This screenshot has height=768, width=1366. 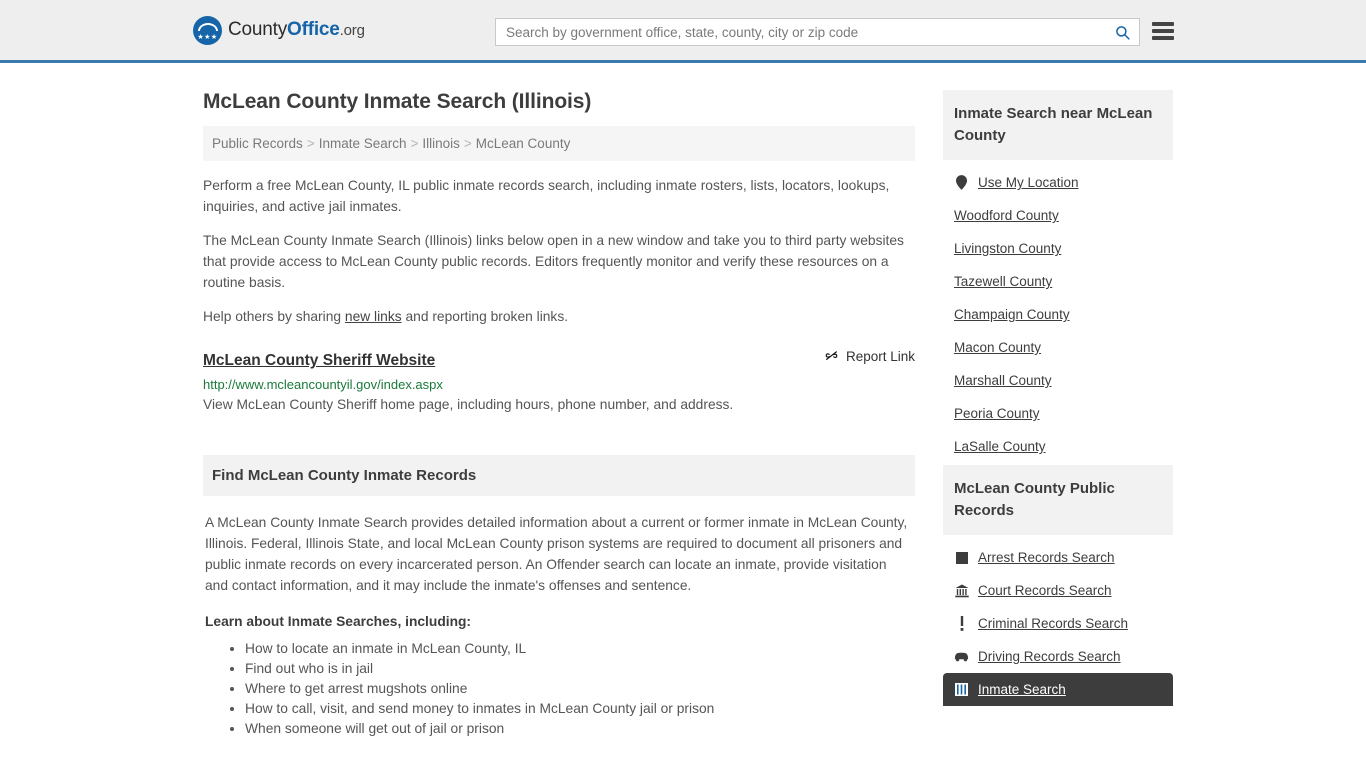 What do you see at coordinates (1003, 281) in the screenshot?
I see `sidebar-link-label: Tazewell County` at bounding box center [1003, 281].